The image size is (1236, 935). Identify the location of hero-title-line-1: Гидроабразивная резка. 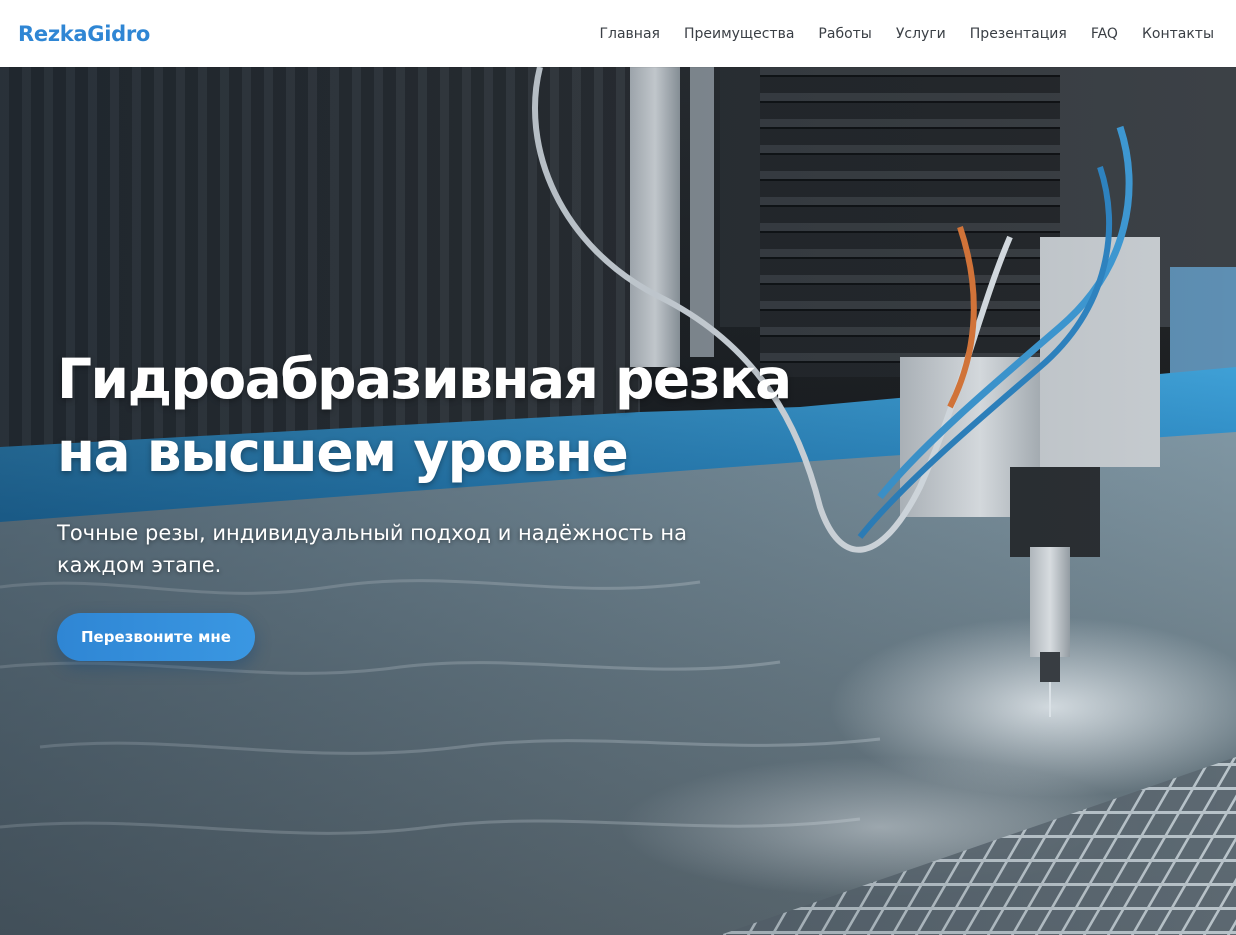
(424, 379).